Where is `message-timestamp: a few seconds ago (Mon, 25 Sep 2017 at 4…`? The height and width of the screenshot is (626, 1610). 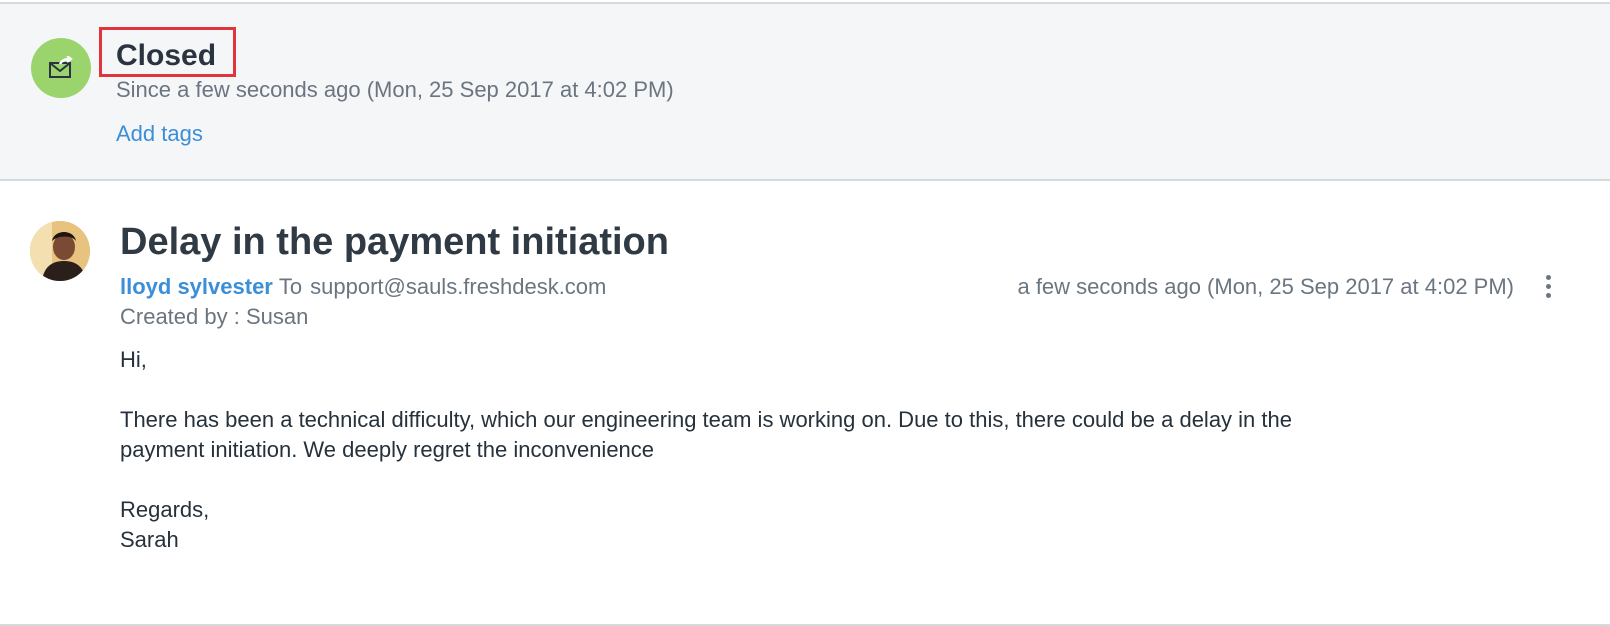 message-timestamp: a few seconds ago (Mon, 25 Sep 2017 at 4… is located at coordinates (1265, 286).